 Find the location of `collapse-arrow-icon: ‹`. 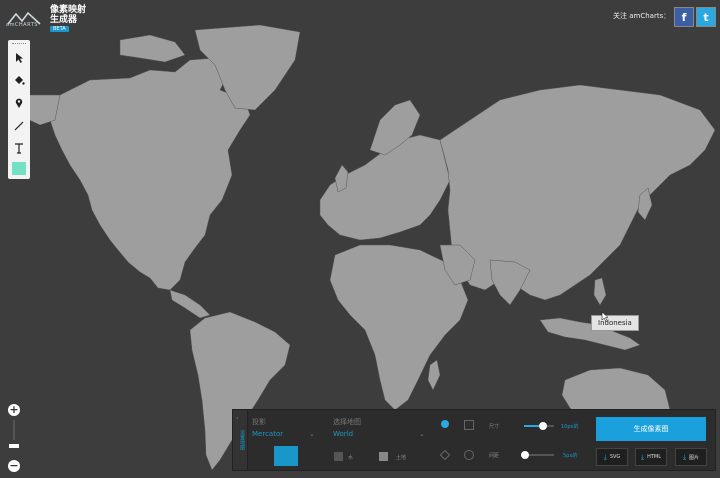

collapse-arrow-icon: ‹ is located at coordinates (237, 418).